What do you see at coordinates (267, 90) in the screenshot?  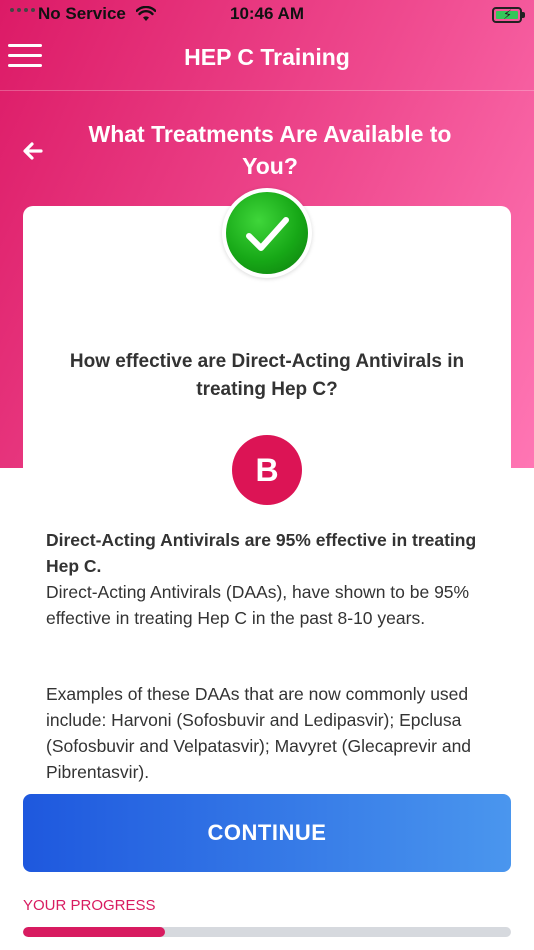 I see `nav-divider` at bounding box center [267, 90].